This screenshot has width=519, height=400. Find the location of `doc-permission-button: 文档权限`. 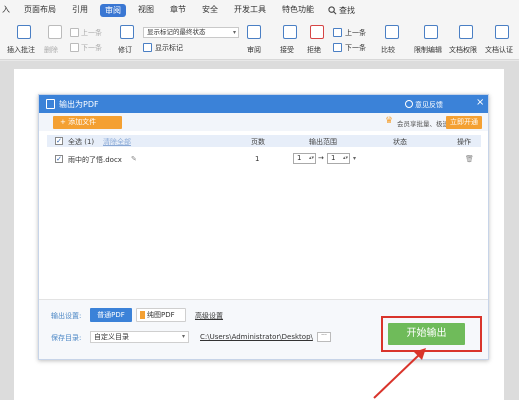

doc-permission-button: 文档权限 is located at coordinates (463, 50).